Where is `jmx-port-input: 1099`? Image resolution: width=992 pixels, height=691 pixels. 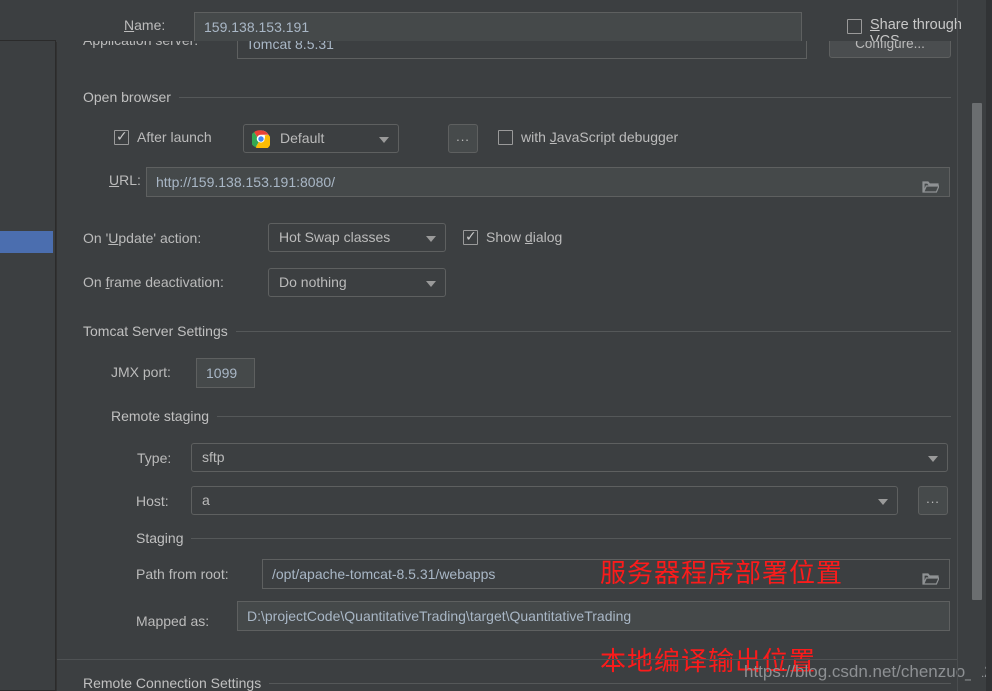
jmx-port-input: 1099 is located at coordinates (225, 373).